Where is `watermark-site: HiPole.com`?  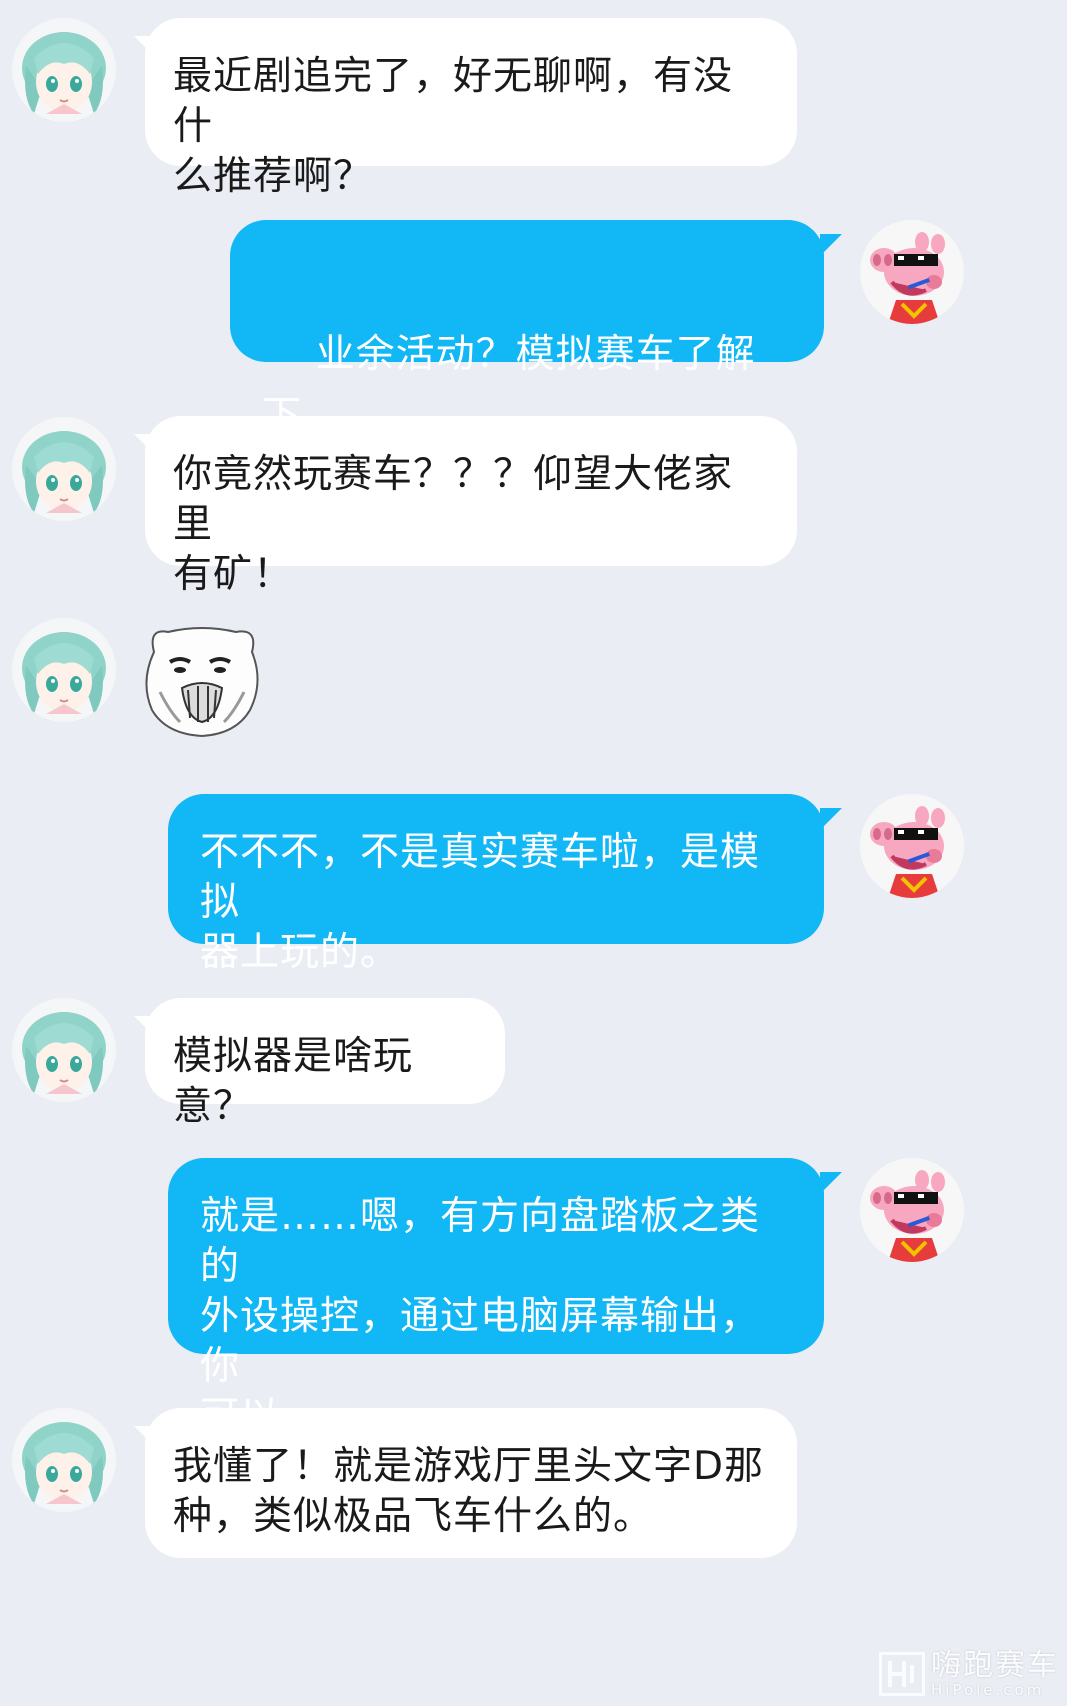 watermark-site: HiPole.com is located at coordinates (988, 1690).